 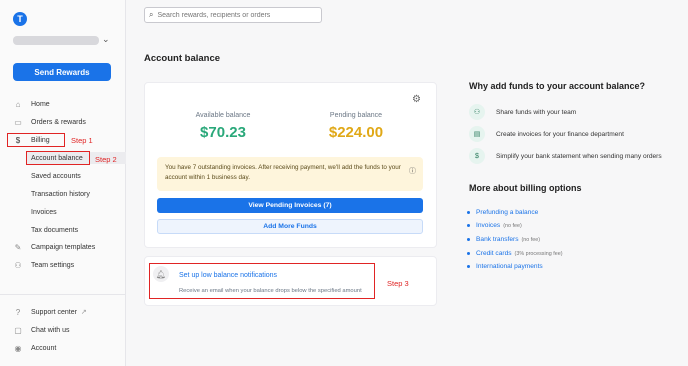 What do you see at coordinates (477, 156) in the screenshot?
I see `dollar-icon: $` at bounding box center [477, 156].